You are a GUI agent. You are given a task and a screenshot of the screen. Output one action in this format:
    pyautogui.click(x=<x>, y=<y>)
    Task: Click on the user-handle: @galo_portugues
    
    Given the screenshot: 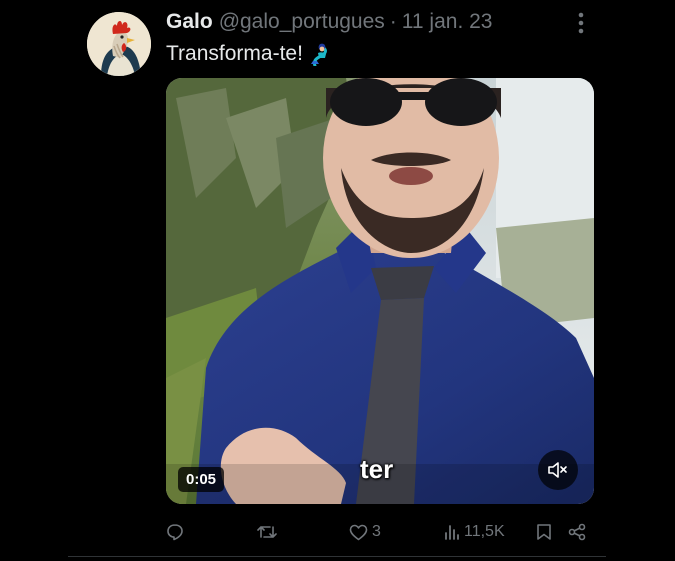 What is the action you would take?
    pyautogui.click(x=302, y=22)
    